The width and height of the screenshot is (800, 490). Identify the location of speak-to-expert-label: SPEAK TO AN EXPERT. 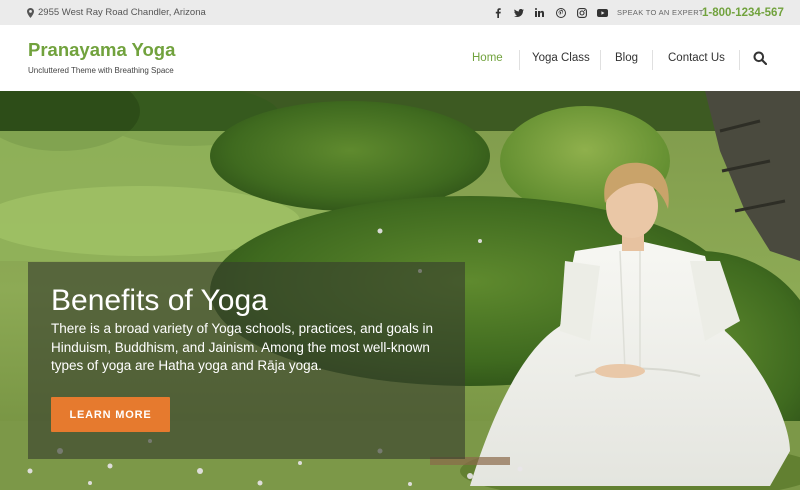
(660, 12).